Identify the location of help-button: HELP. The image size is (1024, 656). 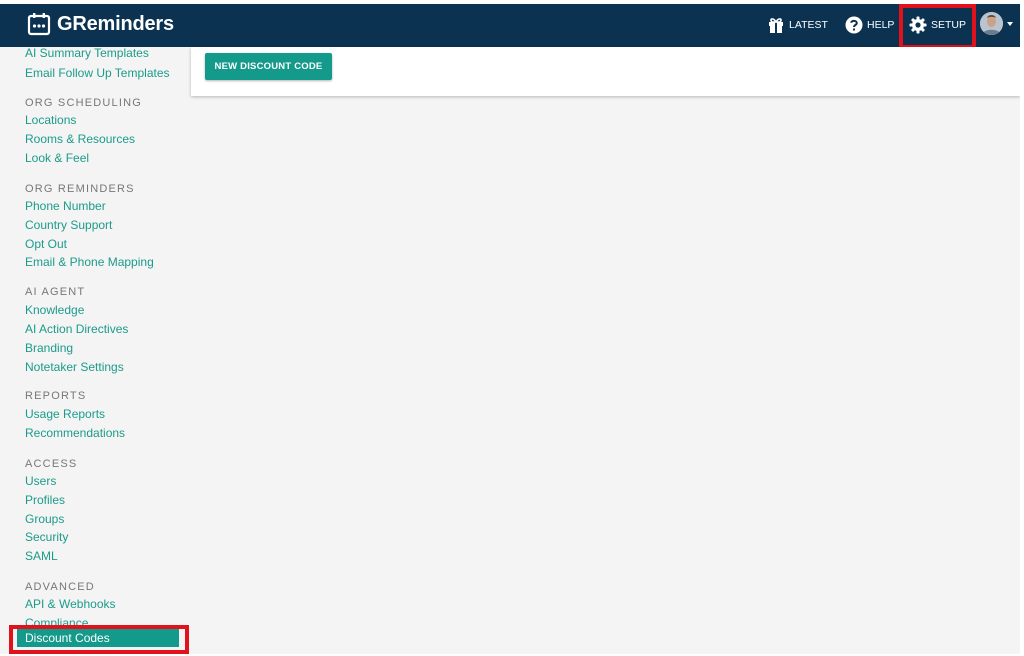
(869, 25).